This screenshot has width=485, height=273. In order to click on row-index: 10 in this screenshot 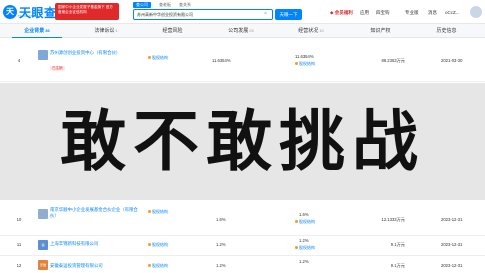, I will do `click(19, 219)`.